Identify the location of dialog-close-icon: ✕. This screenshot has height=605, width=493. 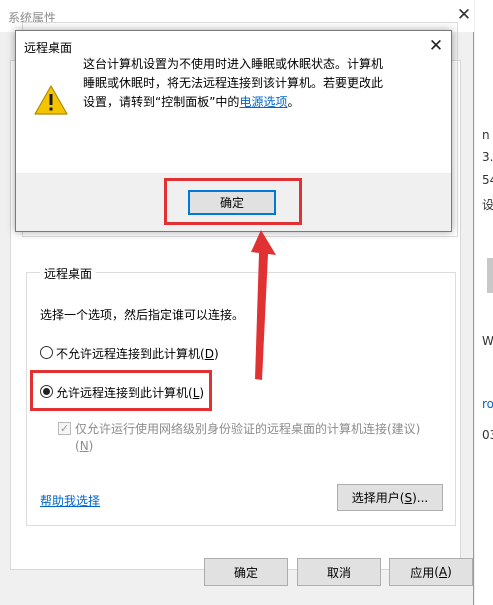
(436, 46).